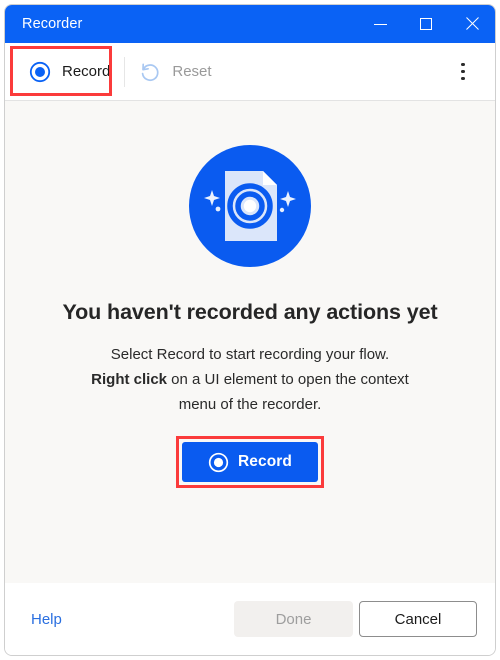 The image size is (500, 660). Describe the element at coordinates (250, 72) in the screenshot. I see `toolbar: Record Reset` at that location.